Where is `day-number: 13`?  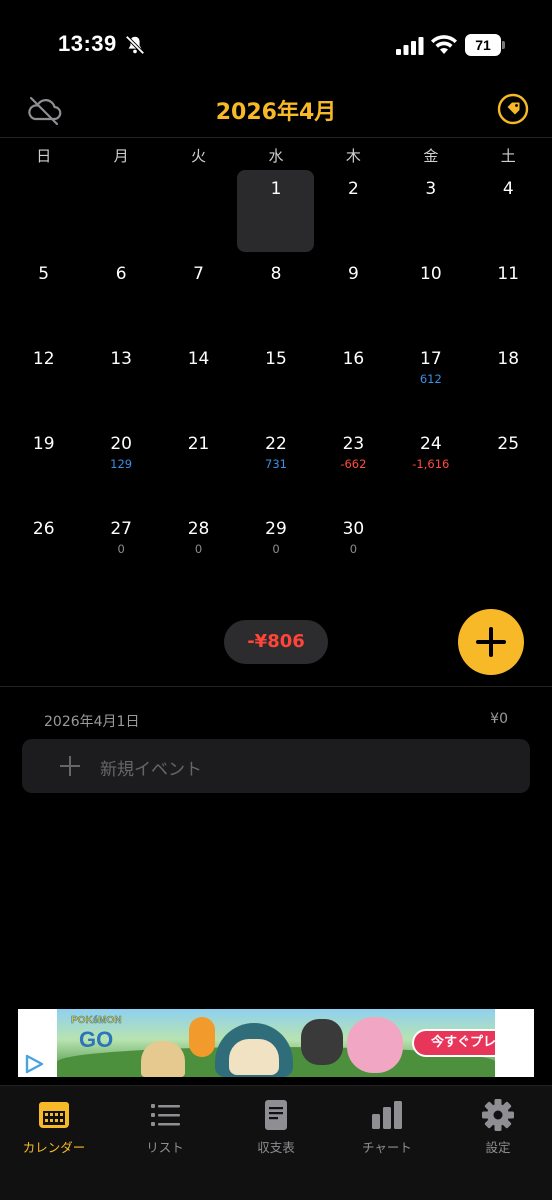
day-number: 13 is located at coordinates (121, 359).